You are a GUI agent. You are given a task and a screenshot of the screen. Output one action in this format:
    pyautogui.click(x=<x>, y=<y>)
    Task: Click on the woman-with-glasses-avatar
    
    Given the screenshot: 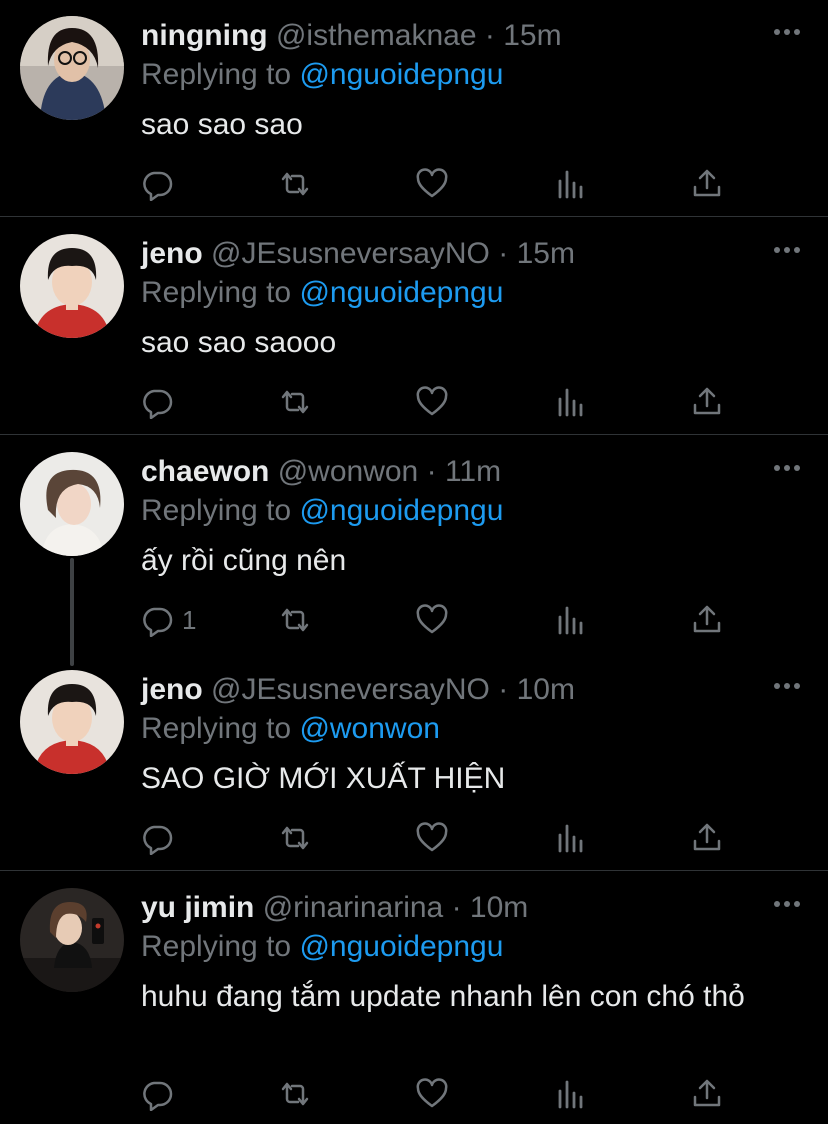 What is the action you would take?
    pyautogui.click(x=72, y=68)
    